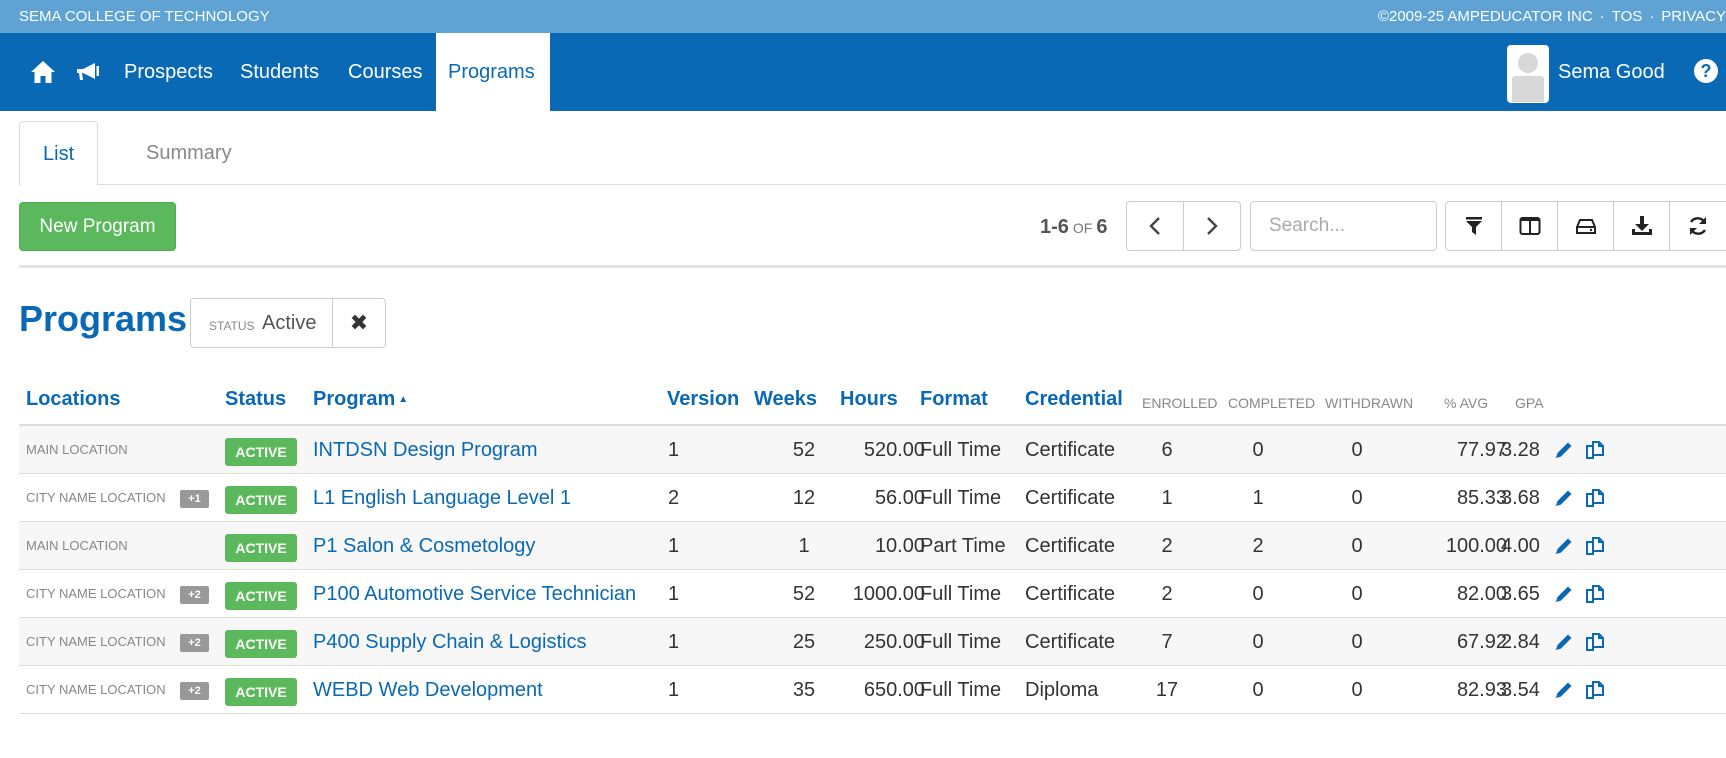 This screenshot has height=758, width=1726. I want to click on program-link: INTDSN Design Program, so click(425, 450).